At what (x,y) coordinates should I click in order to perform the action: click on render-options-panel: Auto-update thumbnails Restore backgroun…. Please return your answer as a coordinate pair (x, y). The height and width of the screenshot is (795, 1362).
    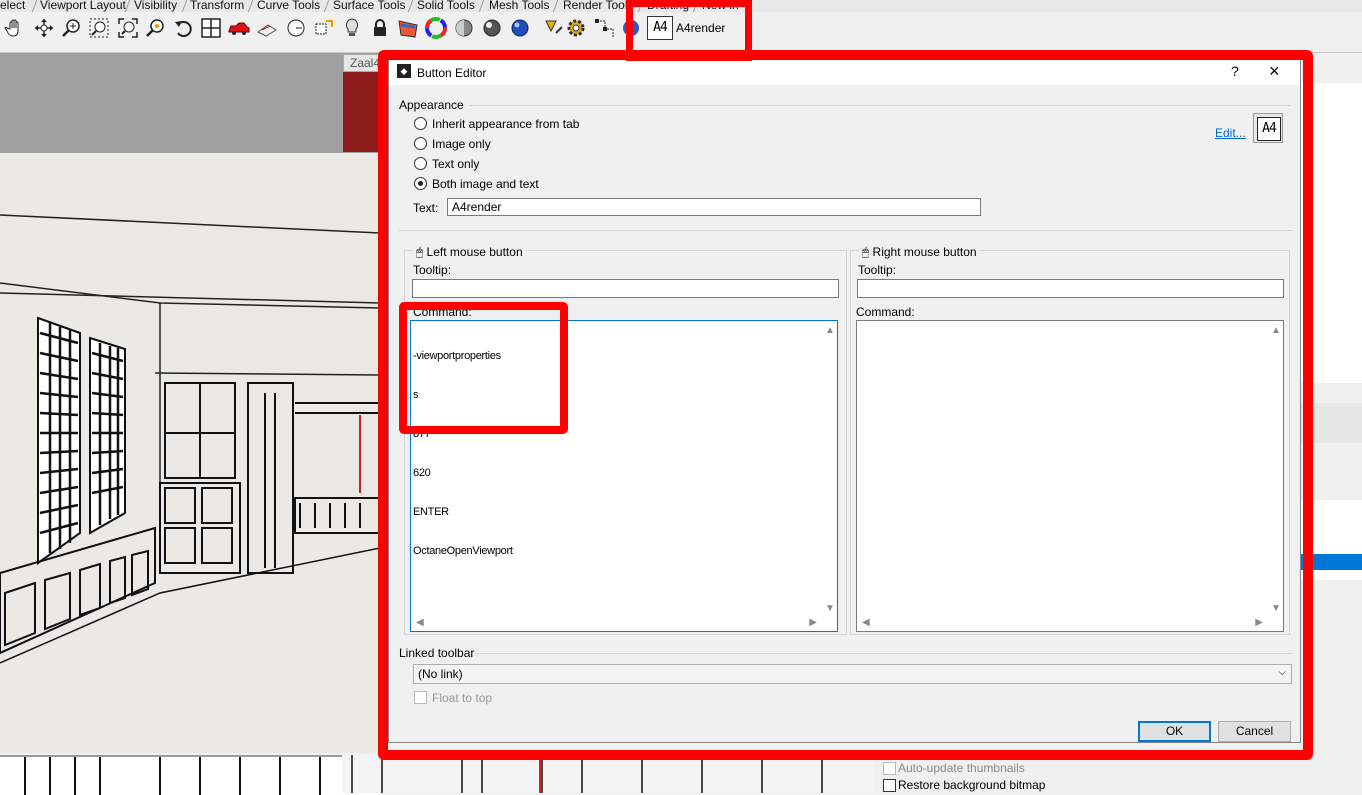
    Looking at the image, I should click on (1118, 775).